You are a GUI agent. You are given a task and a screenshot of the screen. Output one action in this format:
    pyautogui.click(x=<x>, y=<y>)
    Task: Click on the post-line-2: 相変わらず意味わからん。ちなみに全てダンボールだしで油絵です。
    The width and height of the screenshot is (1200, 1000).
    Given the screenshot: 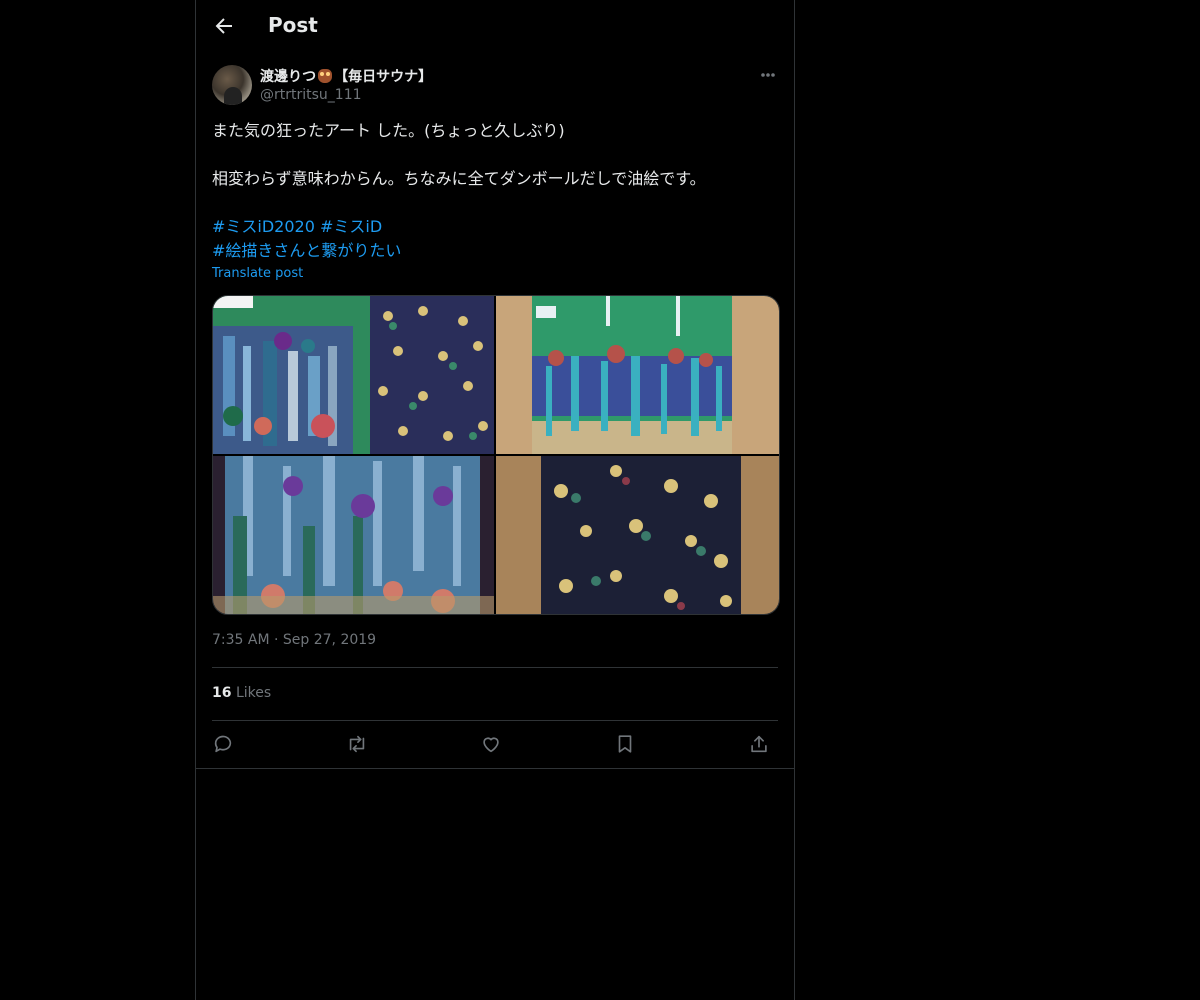 What is the action you would take?
    pyautogui.click(x=459, y=178)
    